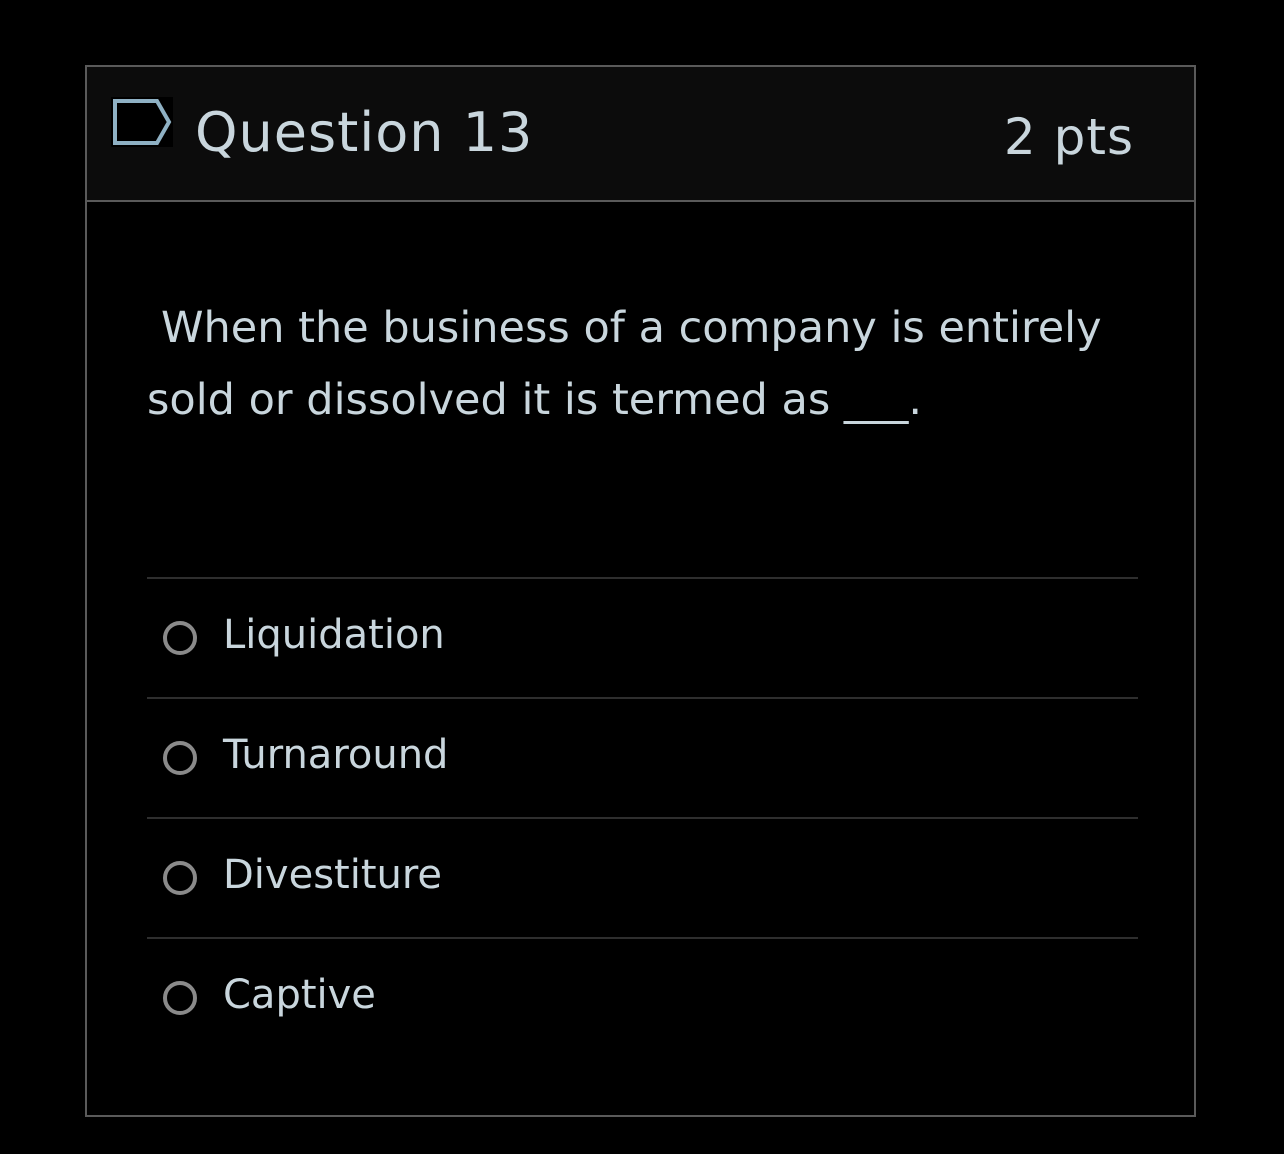  Describe the element at coordinates (642, 877) in the screenshot. I see `answer-option-divestiture: Divestiture` at that location.